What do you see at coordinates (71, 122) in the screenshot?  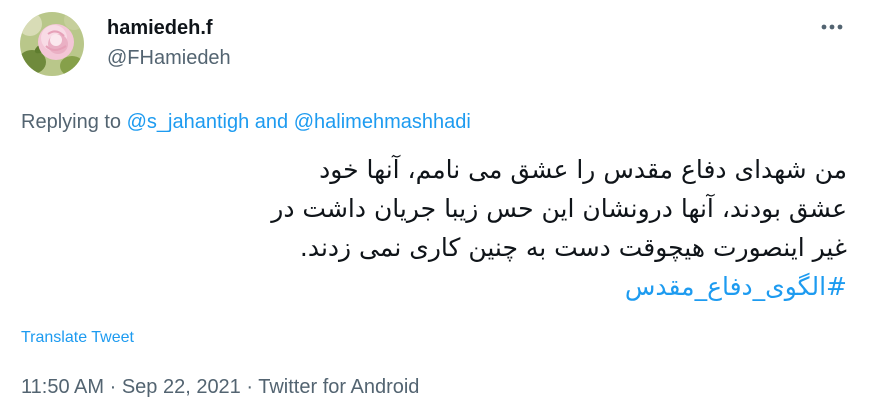 I see `replying-to-label: Replying to` at bounding box center [71, 122].